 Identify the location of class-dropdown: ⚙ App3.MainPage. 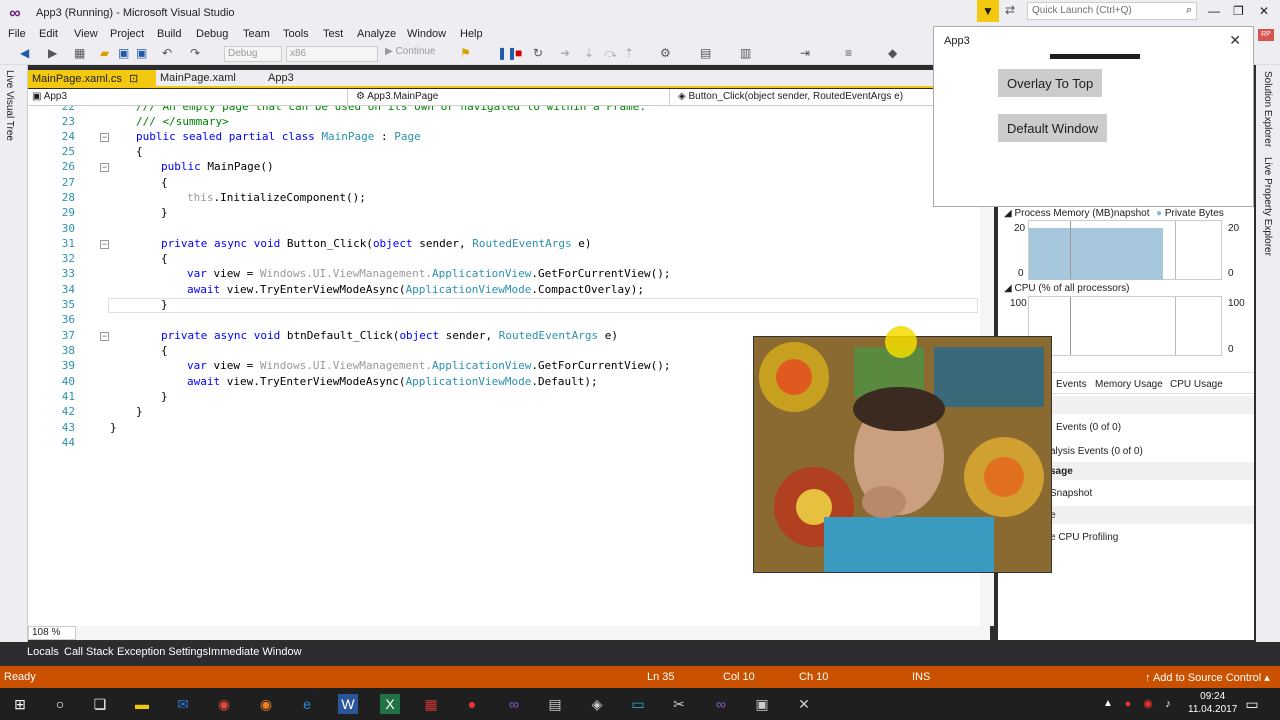
(511, 97).